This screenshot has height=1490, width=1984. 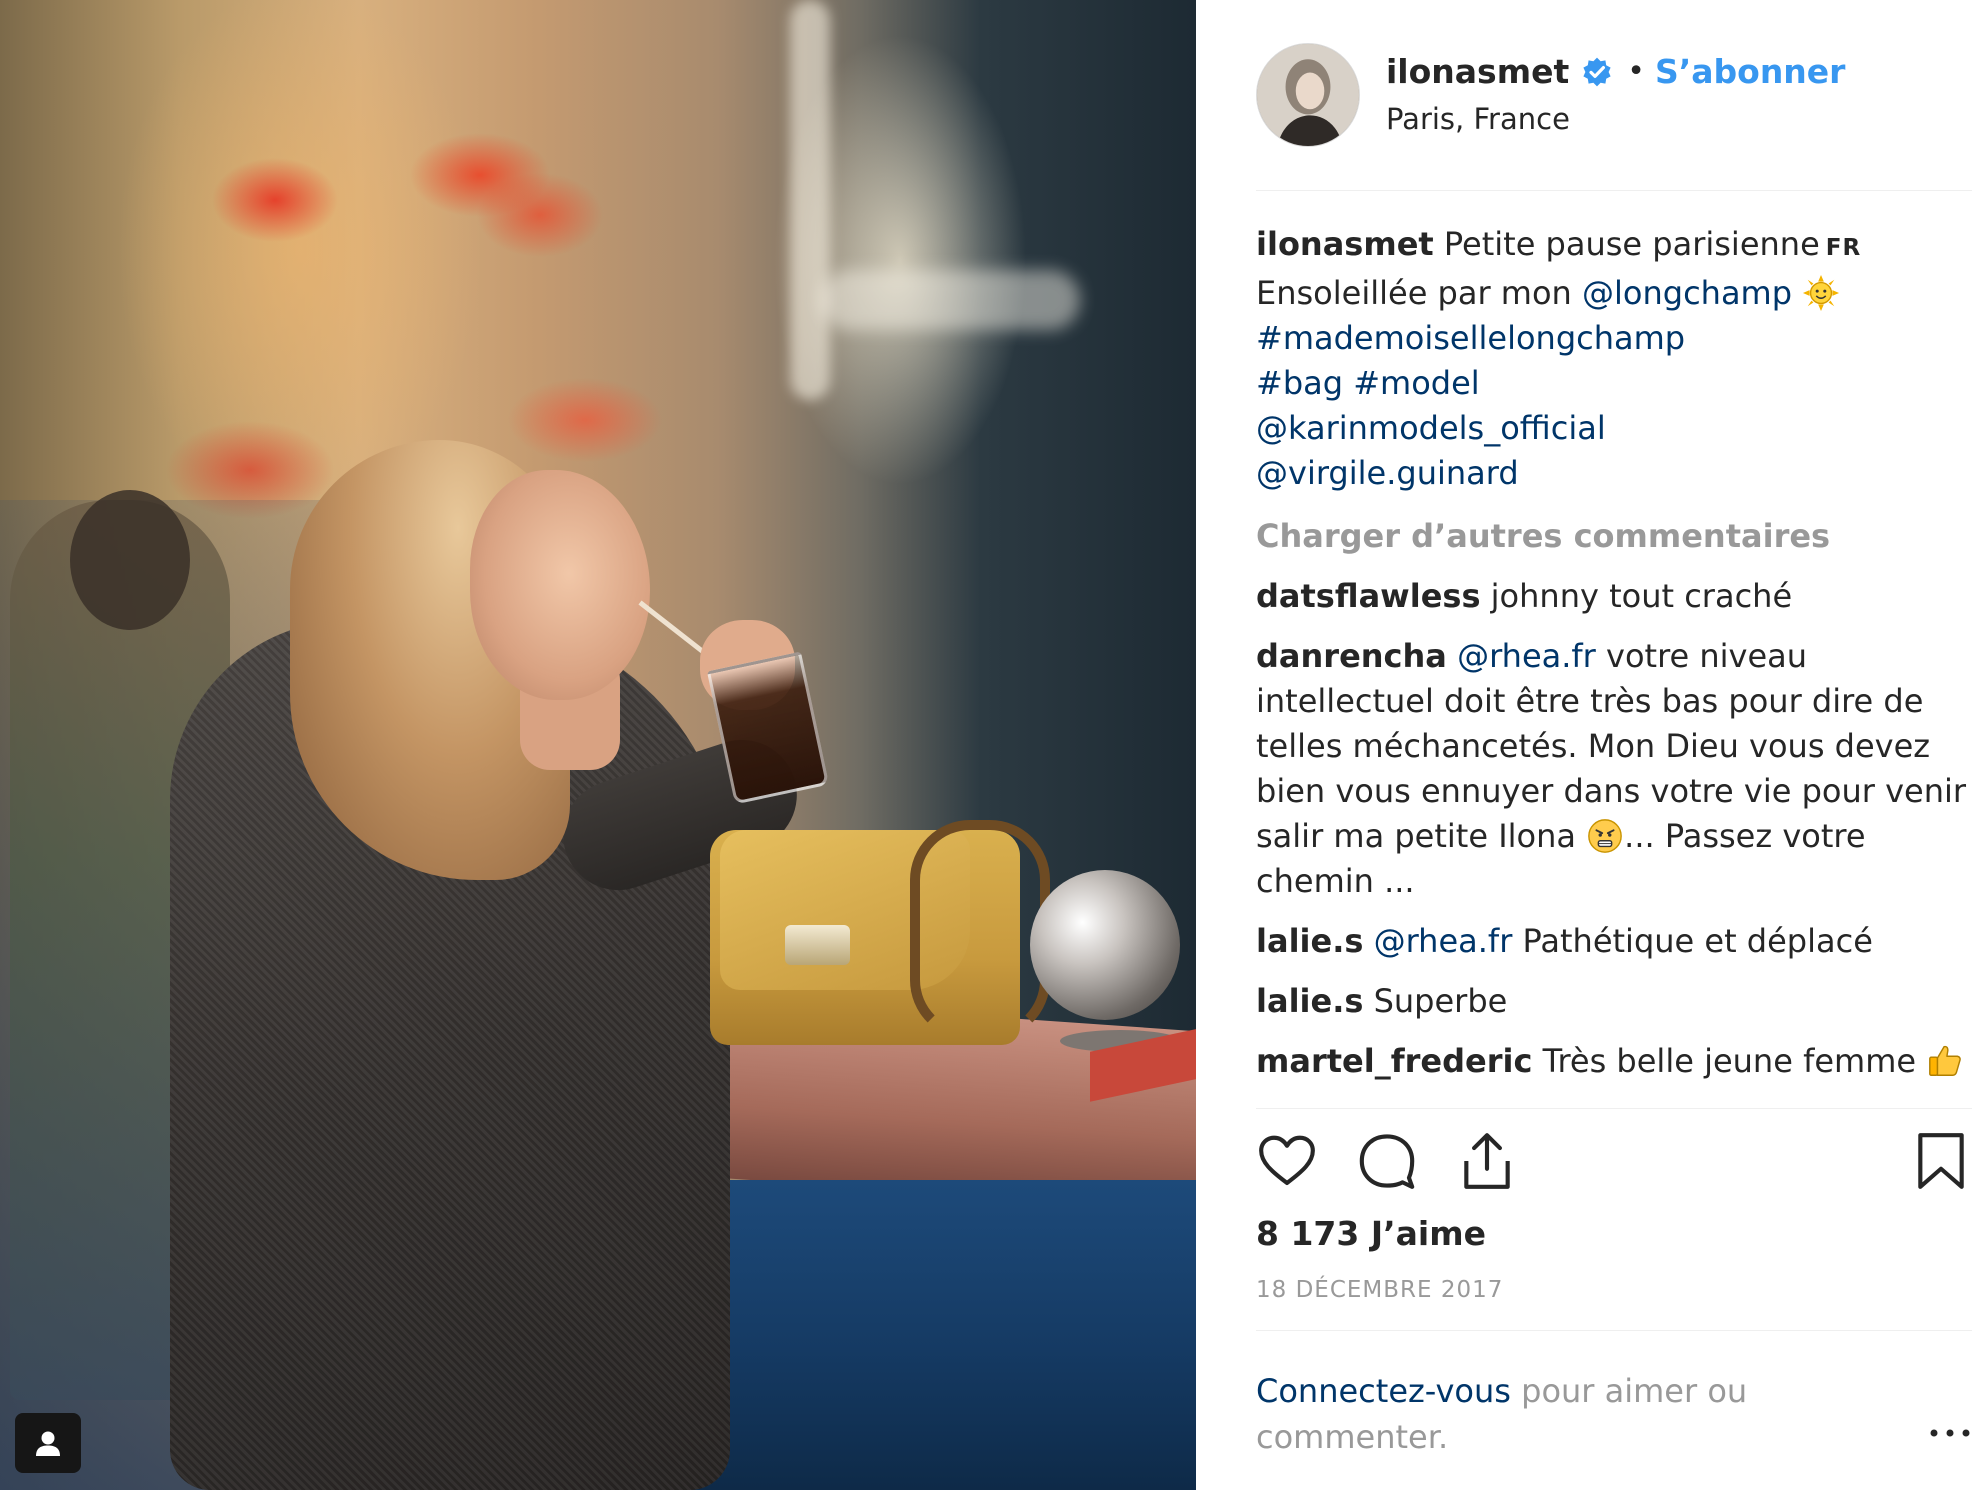 I want to click on save-button, so click(x=1941, y=1161).